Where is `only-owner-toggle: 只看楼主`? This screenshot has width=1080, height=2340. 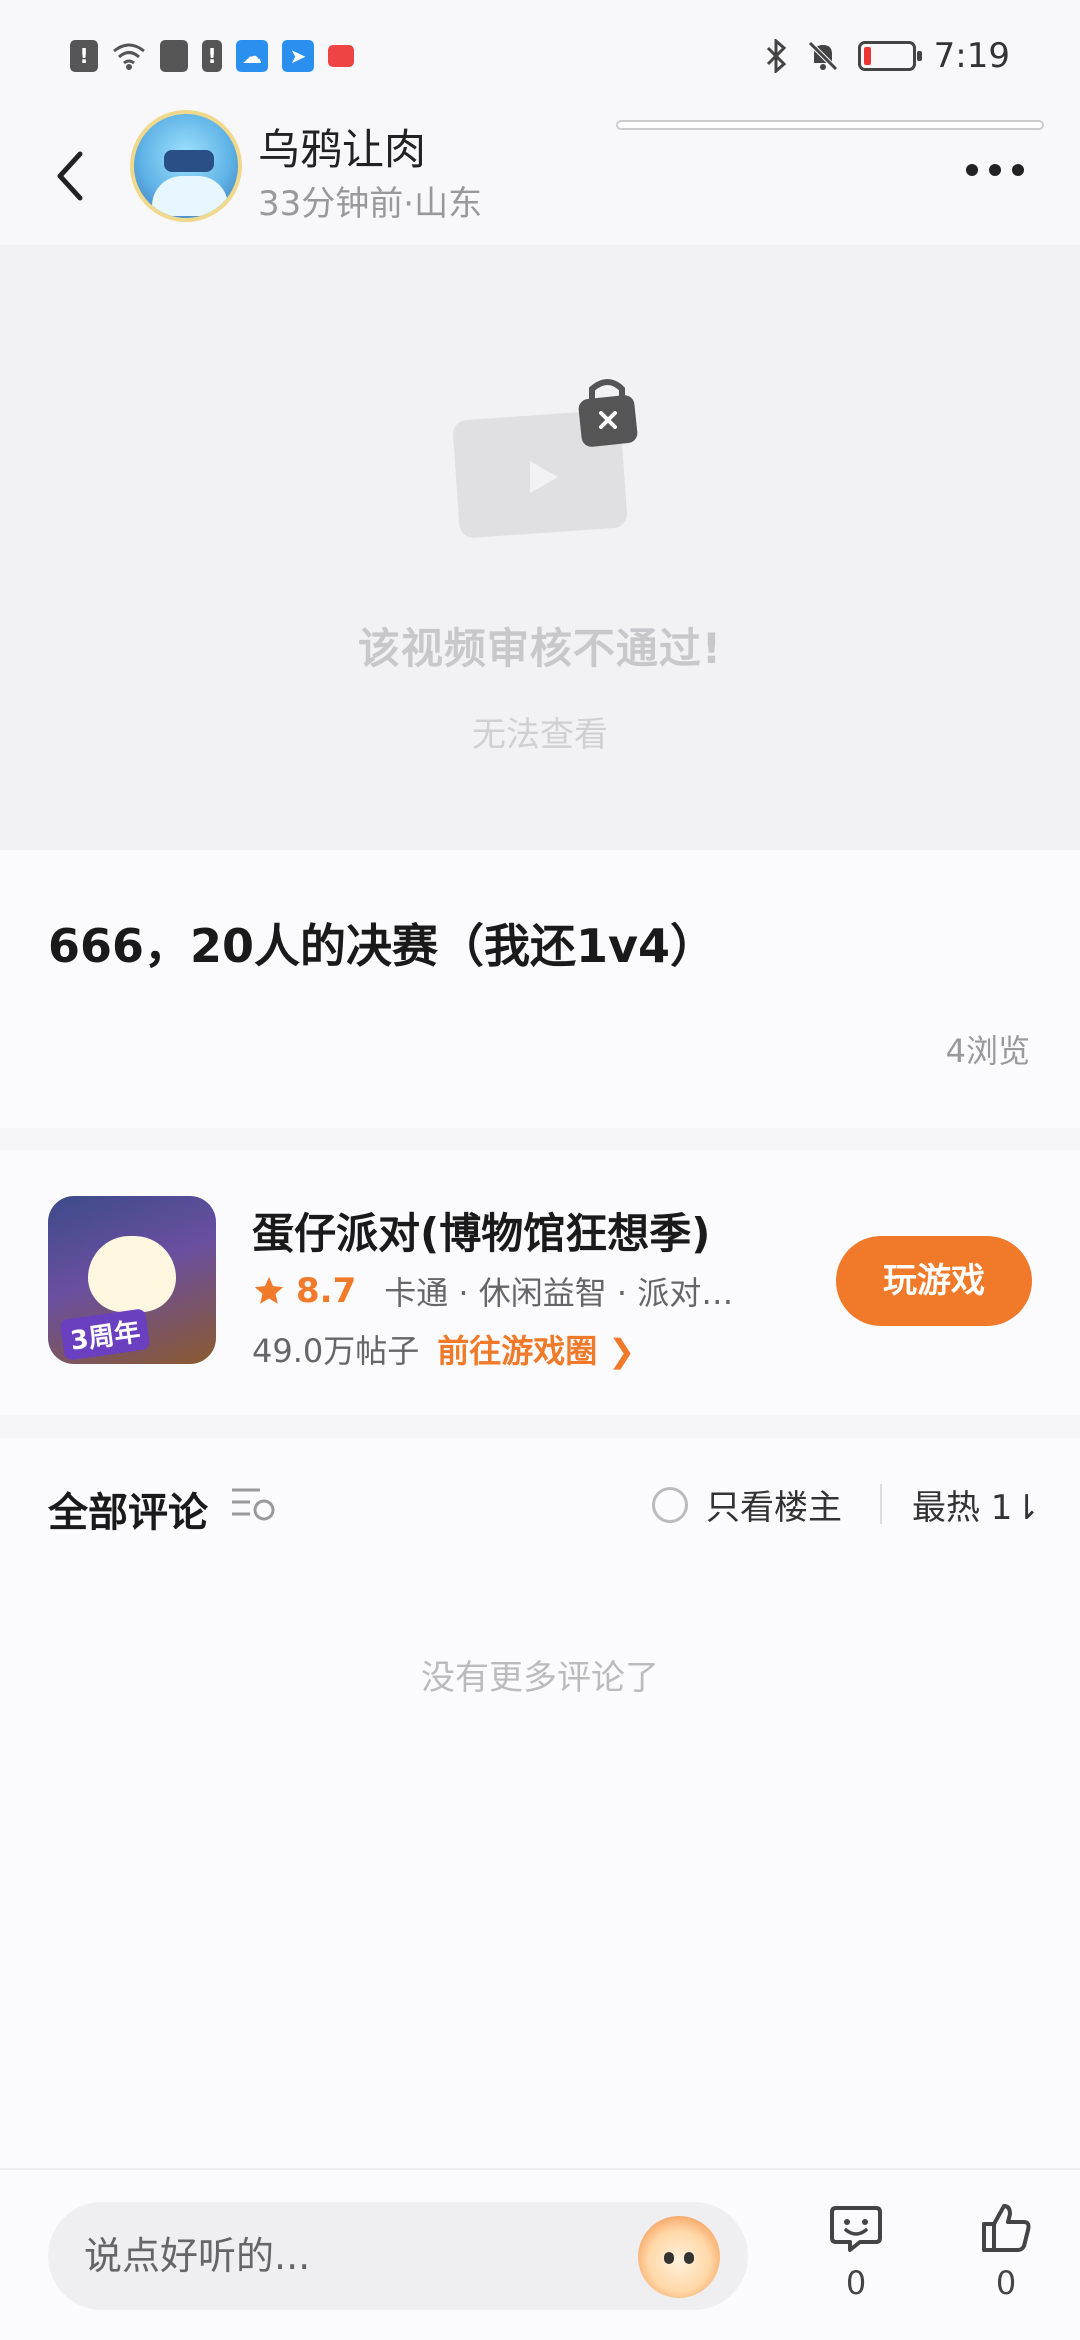
only-owner-toggle: 只看楼主 is located at coordinates (747, 1504).